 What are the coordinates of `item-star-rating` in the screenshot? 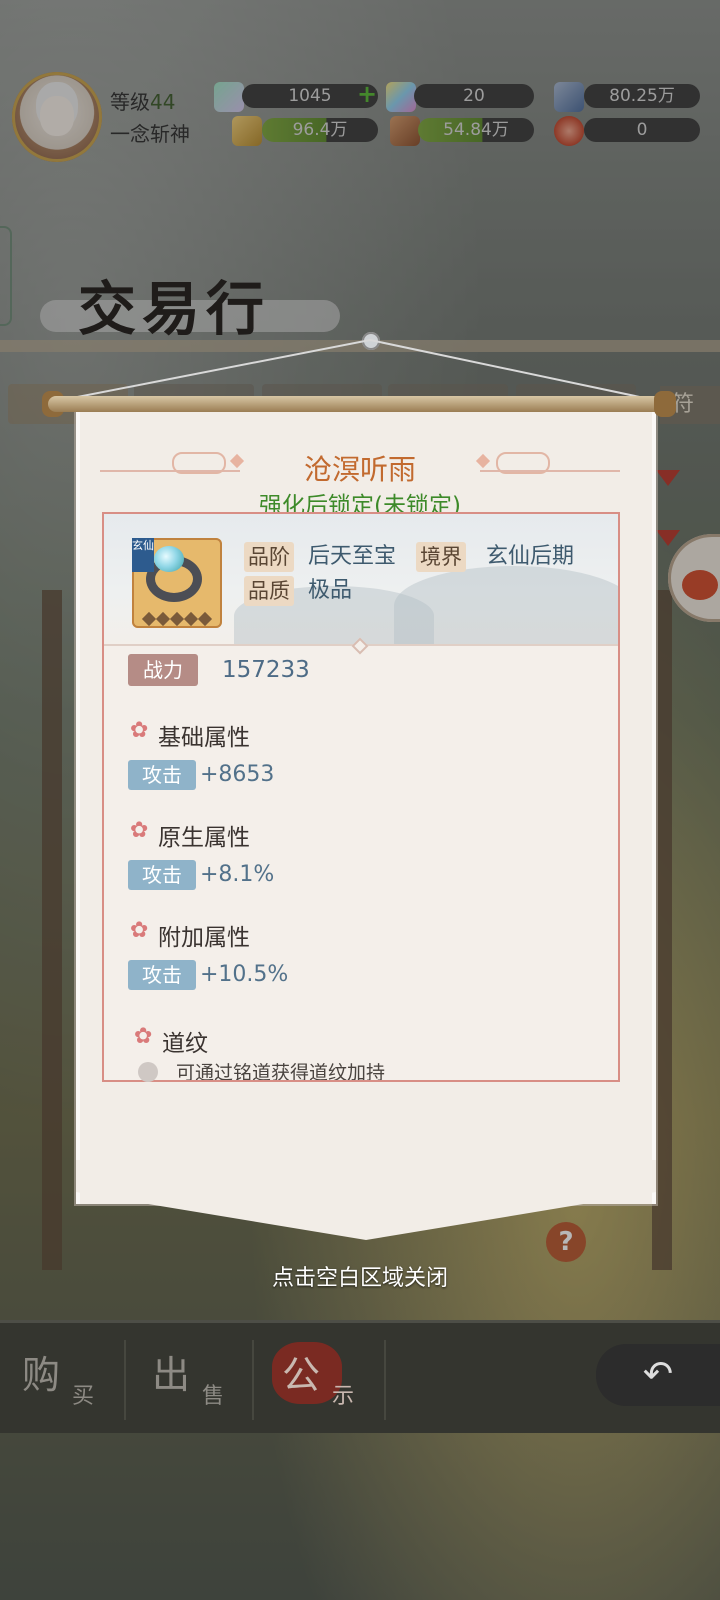 It's located at (177, 619).